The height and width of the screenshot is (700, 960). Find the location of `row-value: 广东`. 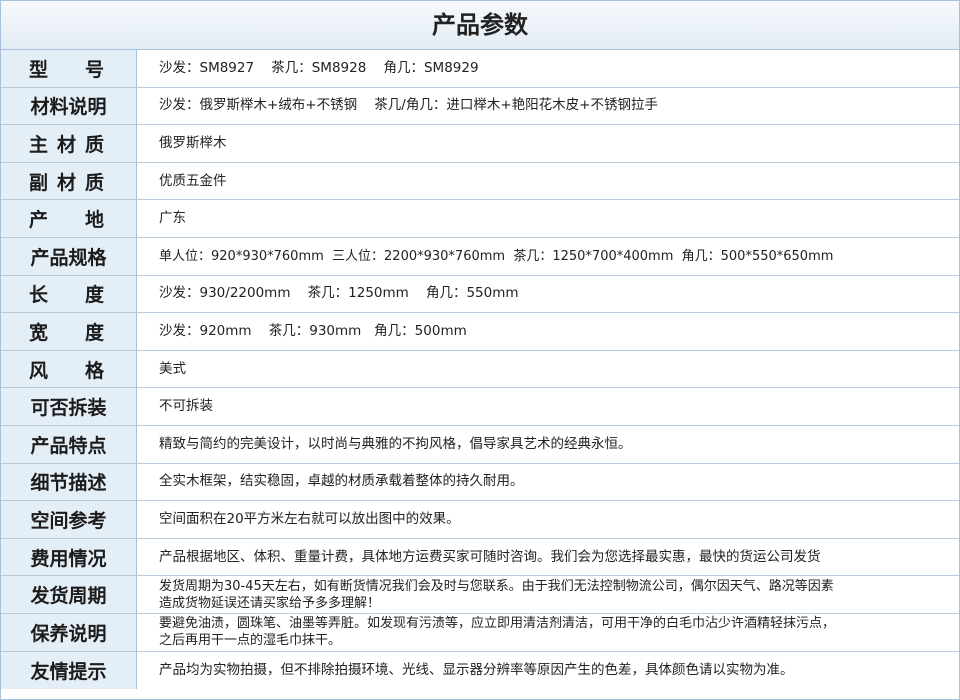

row-value: 广东 is located at coordinates (172, 218).